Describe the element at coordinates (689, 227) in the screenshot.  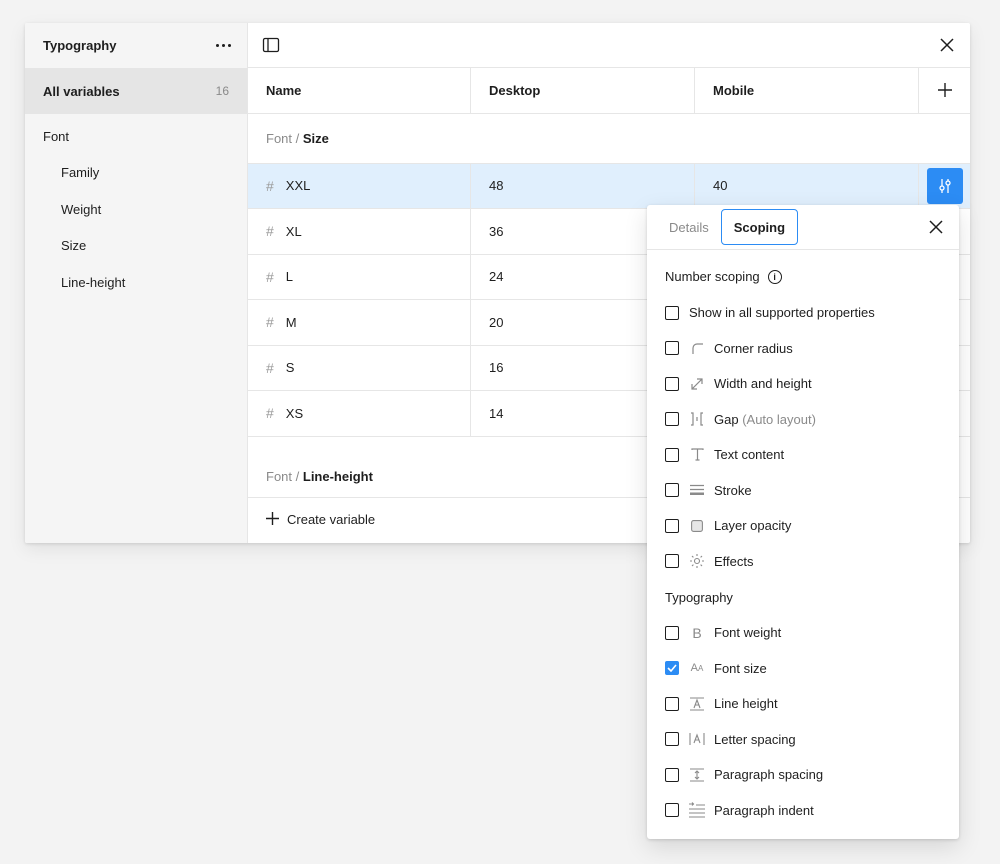
I see `tab-details: Details` at that location.